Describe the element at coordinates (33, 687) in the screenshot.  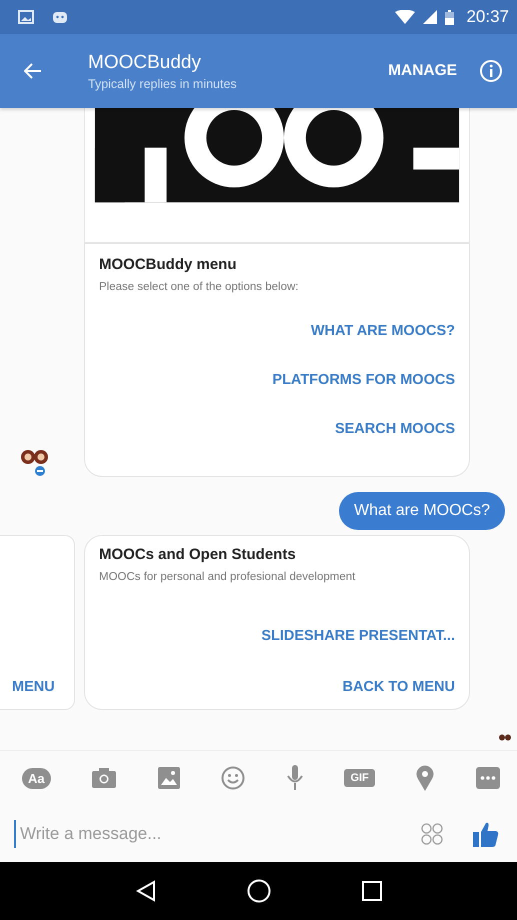
I see `card-action-button: MENU` at that location.